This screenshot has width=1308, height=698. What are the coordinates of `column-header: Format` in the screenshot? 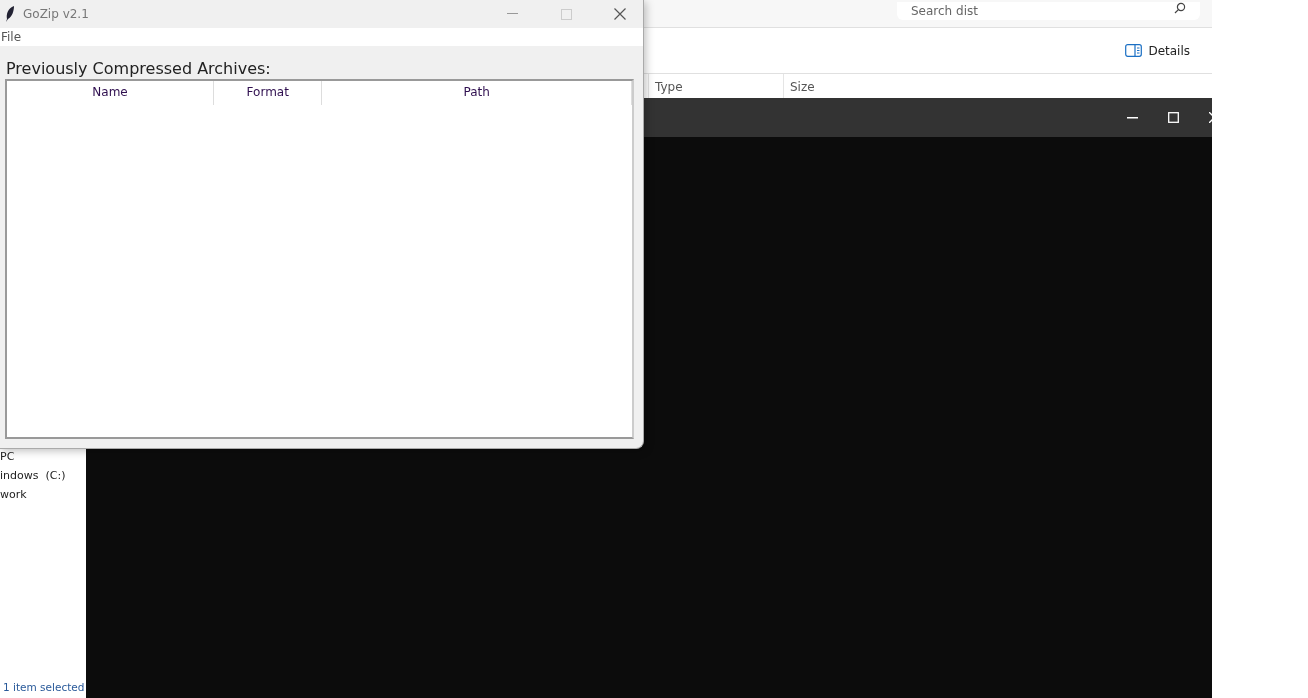 It's located at (268, 93).